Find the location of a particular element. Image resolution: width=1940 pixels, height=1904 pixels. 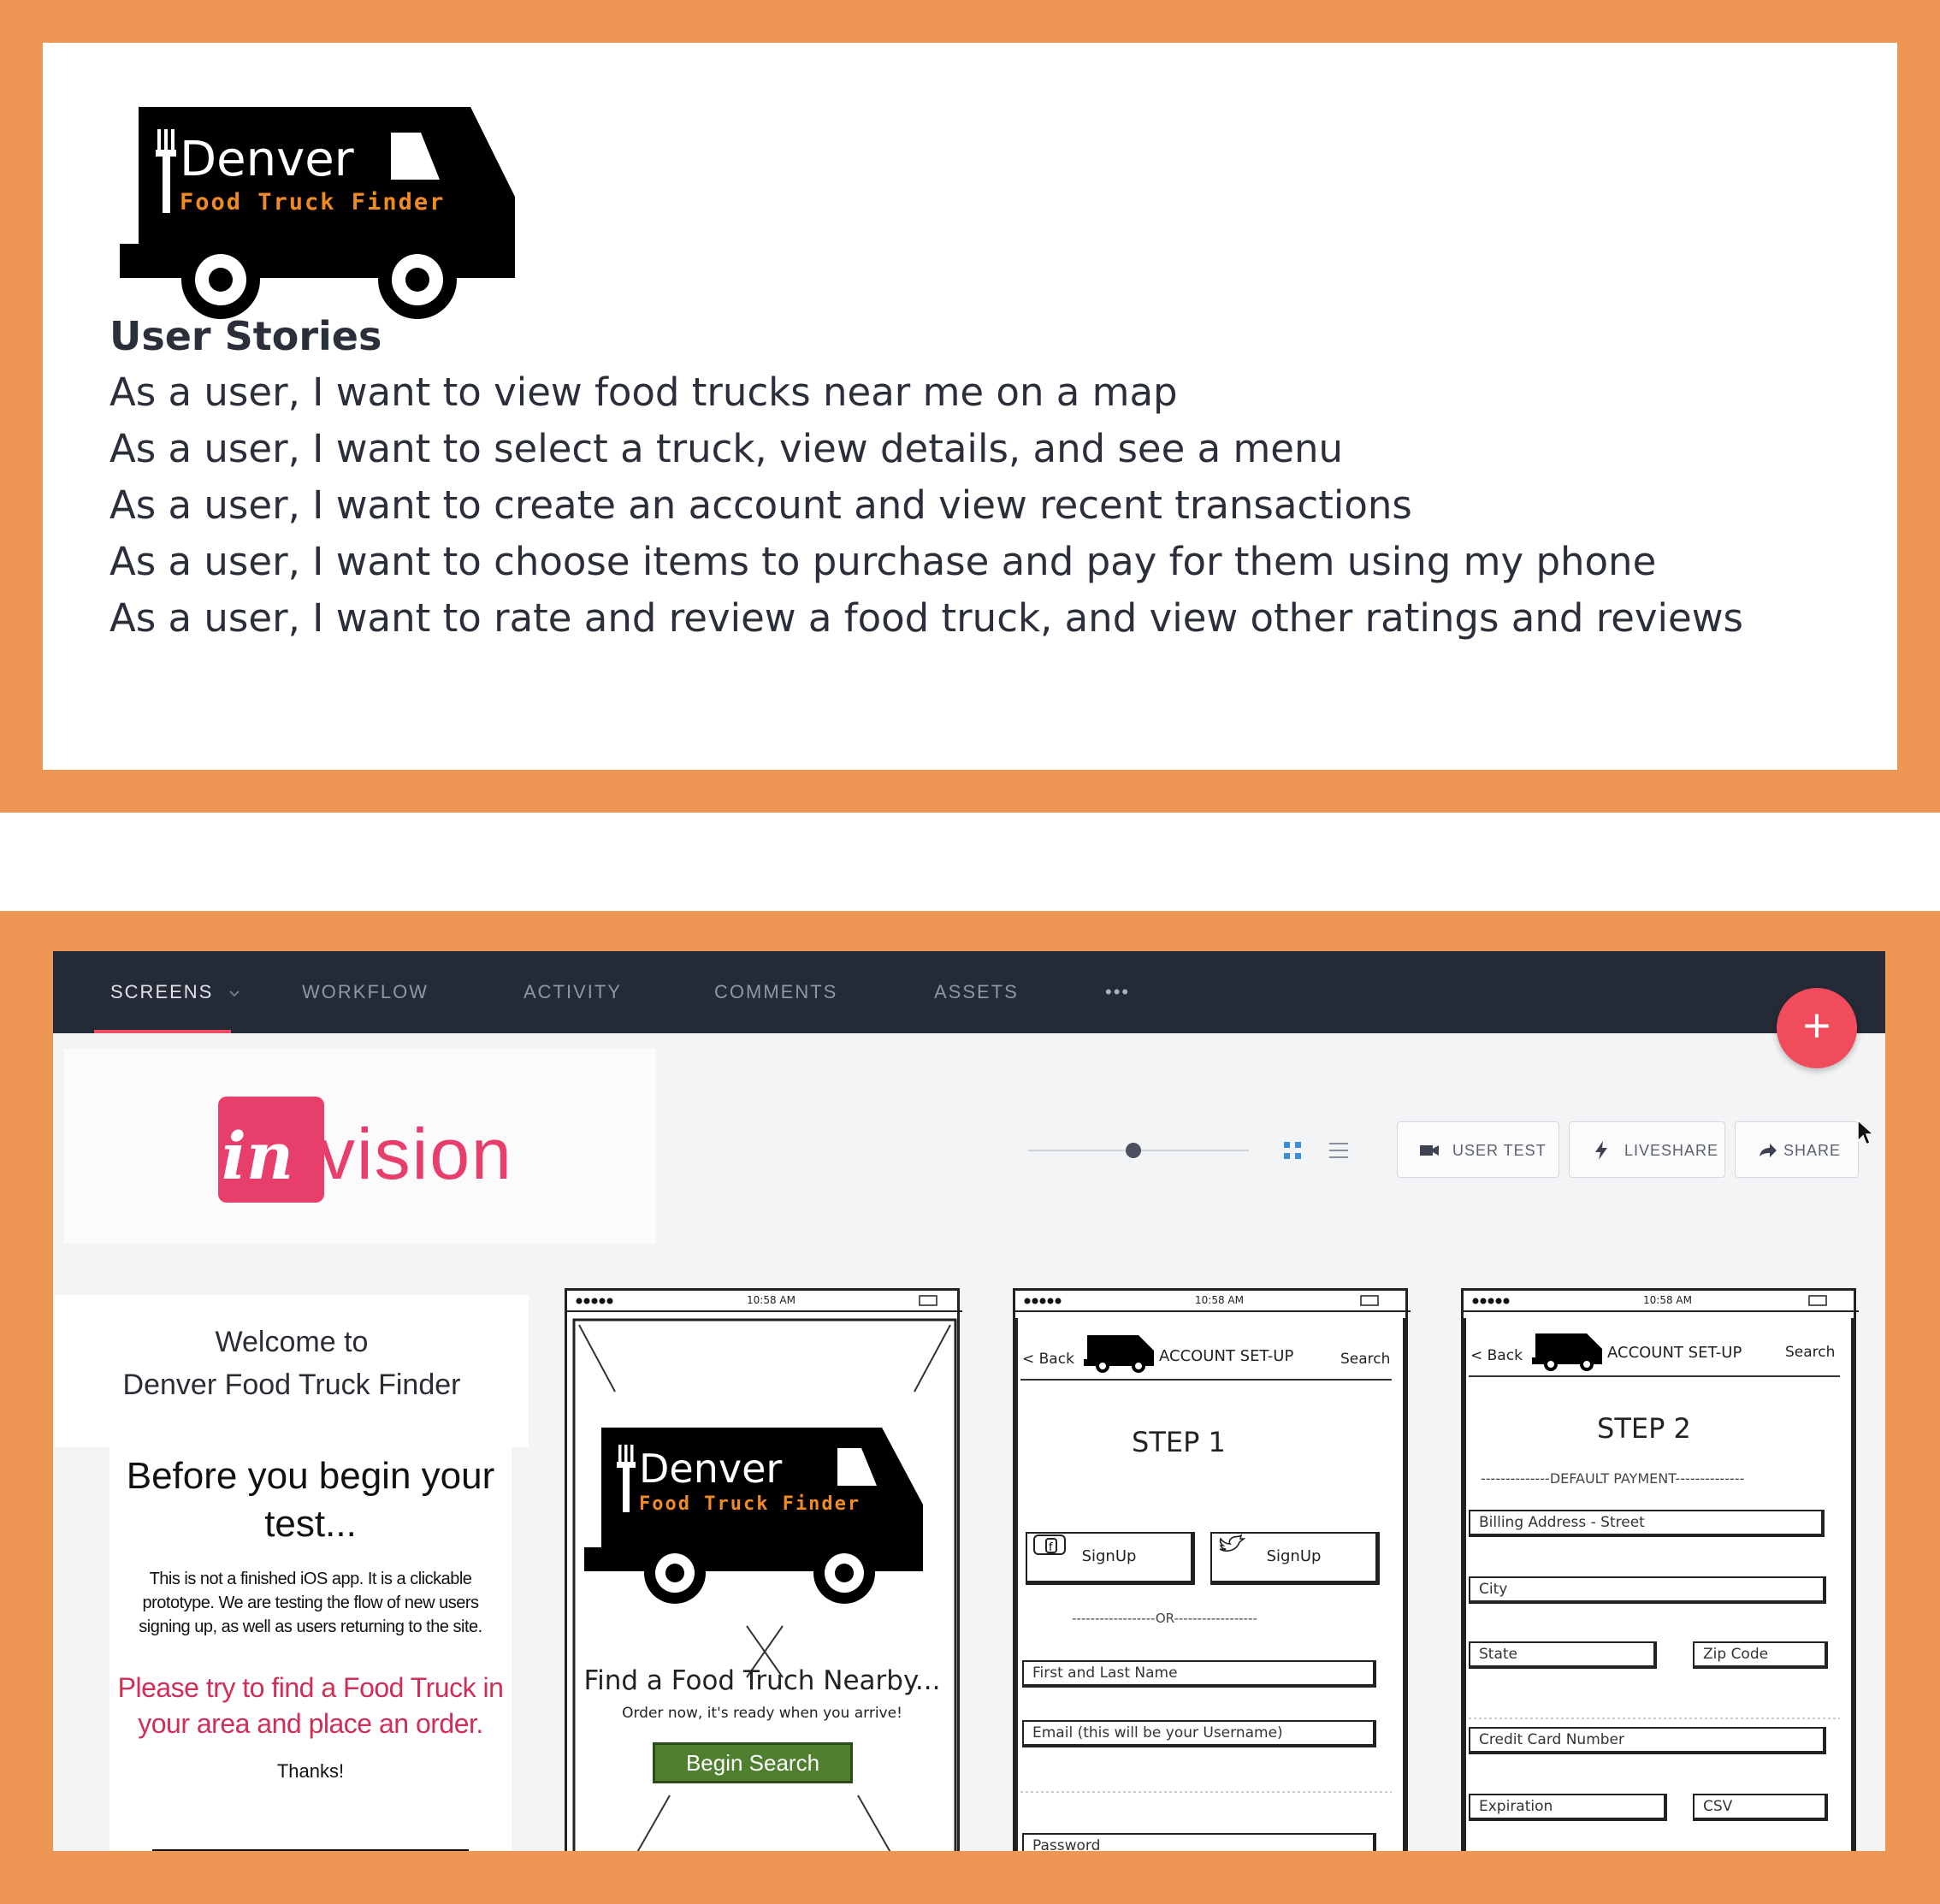

welcome-line1: Welcome to is located at coordinates (292, 1342).